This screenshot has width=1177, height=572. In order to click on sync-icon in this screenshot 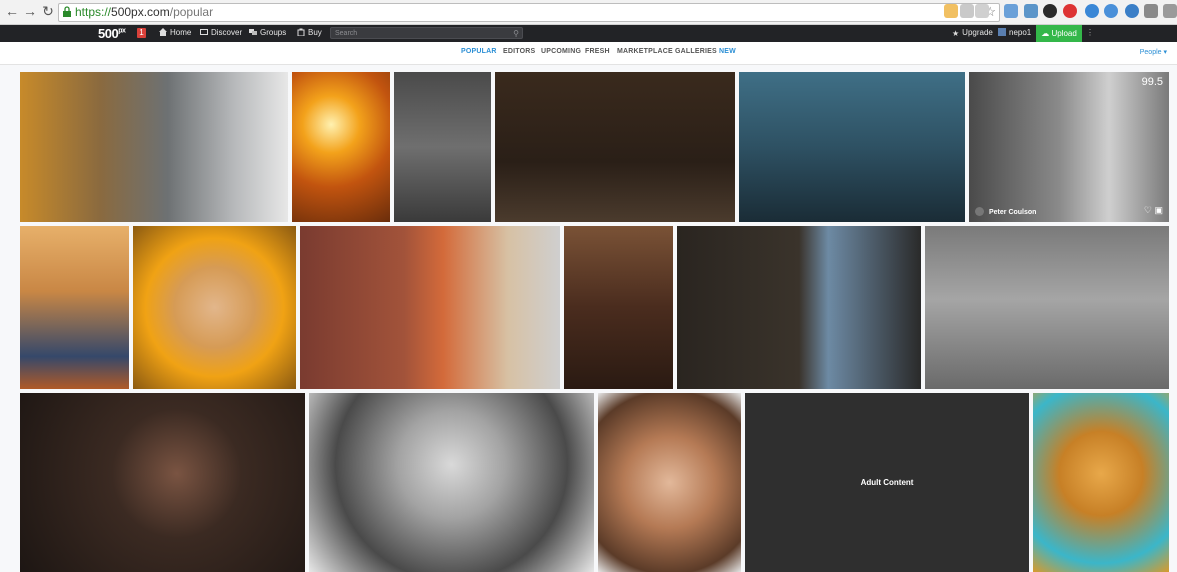, I will do `click(1111, 11)`.